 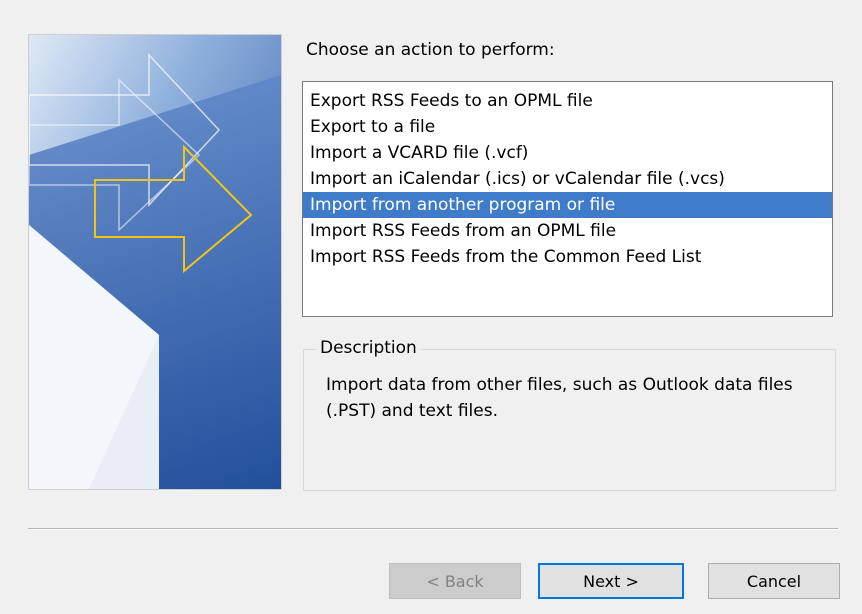 What do you see at coordinates (455, 581) in the screenshot?
I see `back-button: < Back` at bounding box center [455, 581].